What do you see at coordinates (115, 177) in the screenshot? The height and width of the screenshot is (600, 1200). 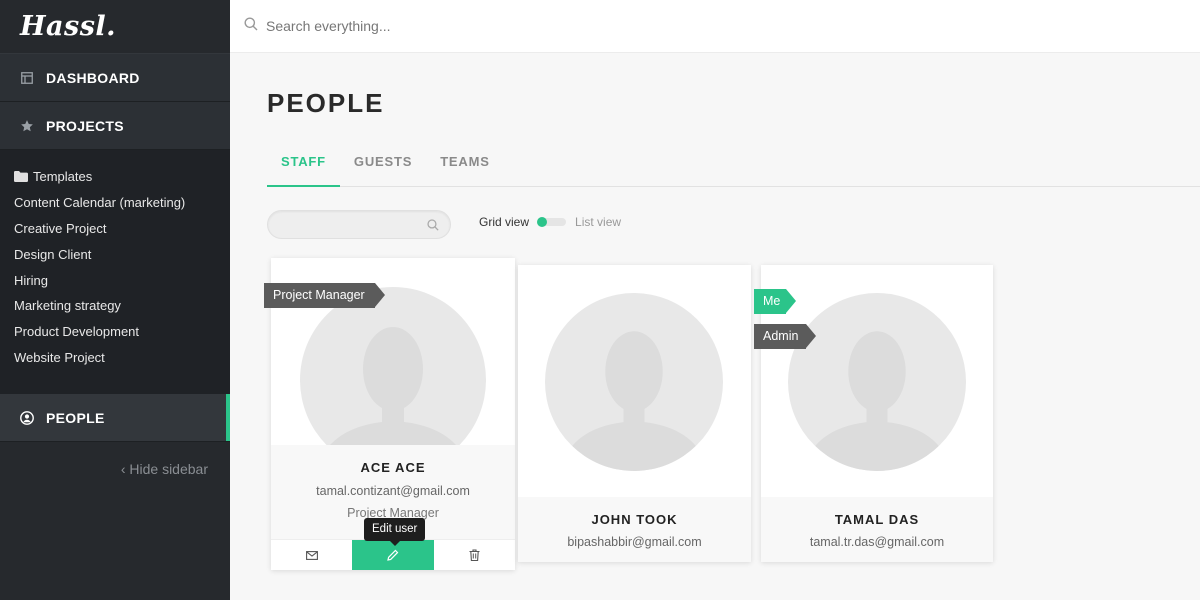 I see `project-item-templates: Templates` at bounding box center [115, 177].